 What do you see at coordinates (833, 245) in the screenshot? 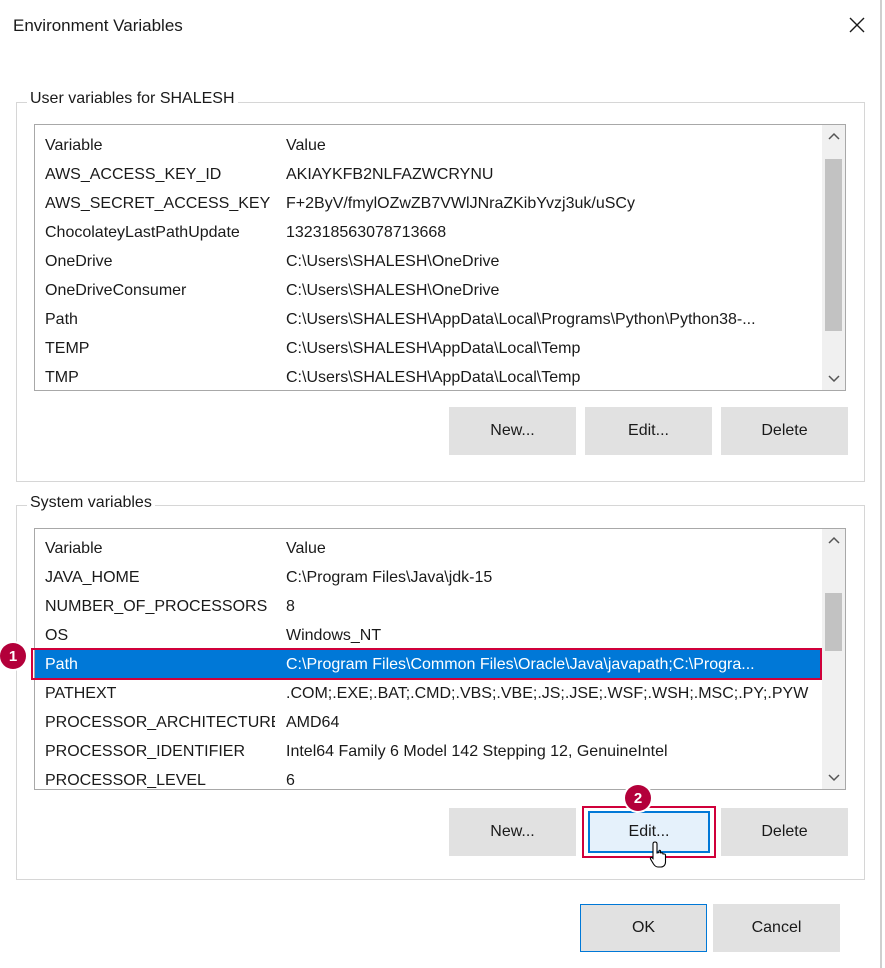
I see `user-list-scroll-thumb` at bounding box center [833, 245].